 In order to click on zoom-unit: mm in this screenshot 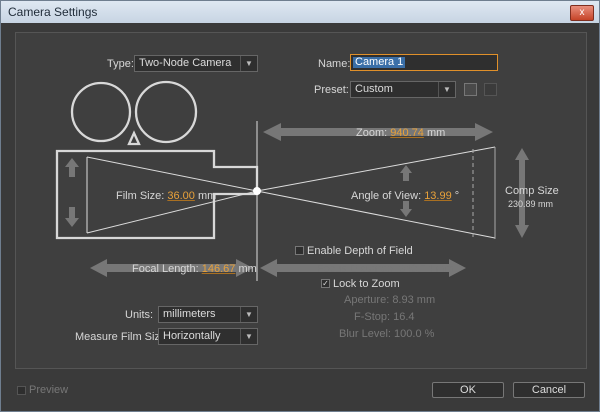, I will do `click(436, 133)`.